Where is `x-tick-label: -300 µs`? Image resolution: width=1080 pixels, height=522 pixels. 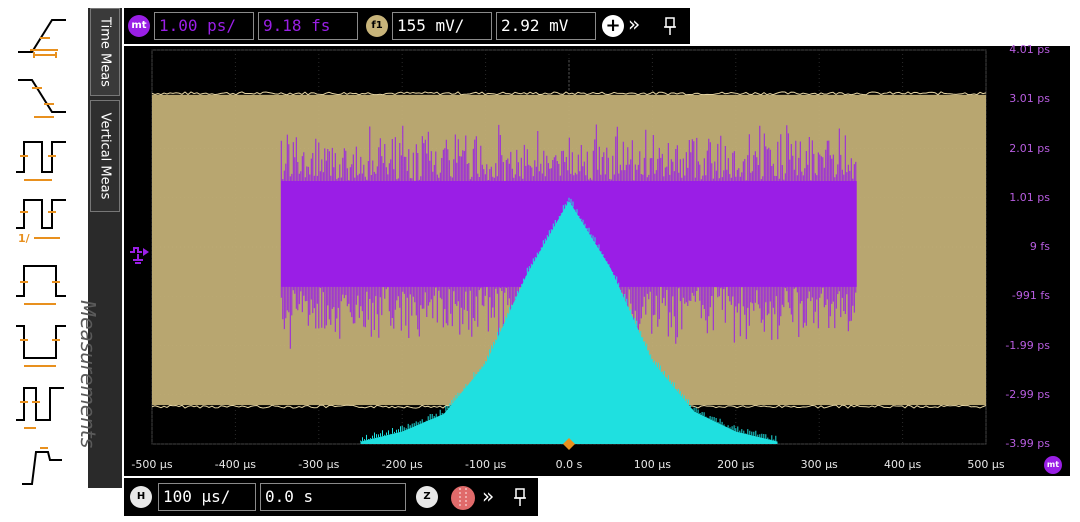 x-tick-label: -300 µs is located at coordinates (319, 464).